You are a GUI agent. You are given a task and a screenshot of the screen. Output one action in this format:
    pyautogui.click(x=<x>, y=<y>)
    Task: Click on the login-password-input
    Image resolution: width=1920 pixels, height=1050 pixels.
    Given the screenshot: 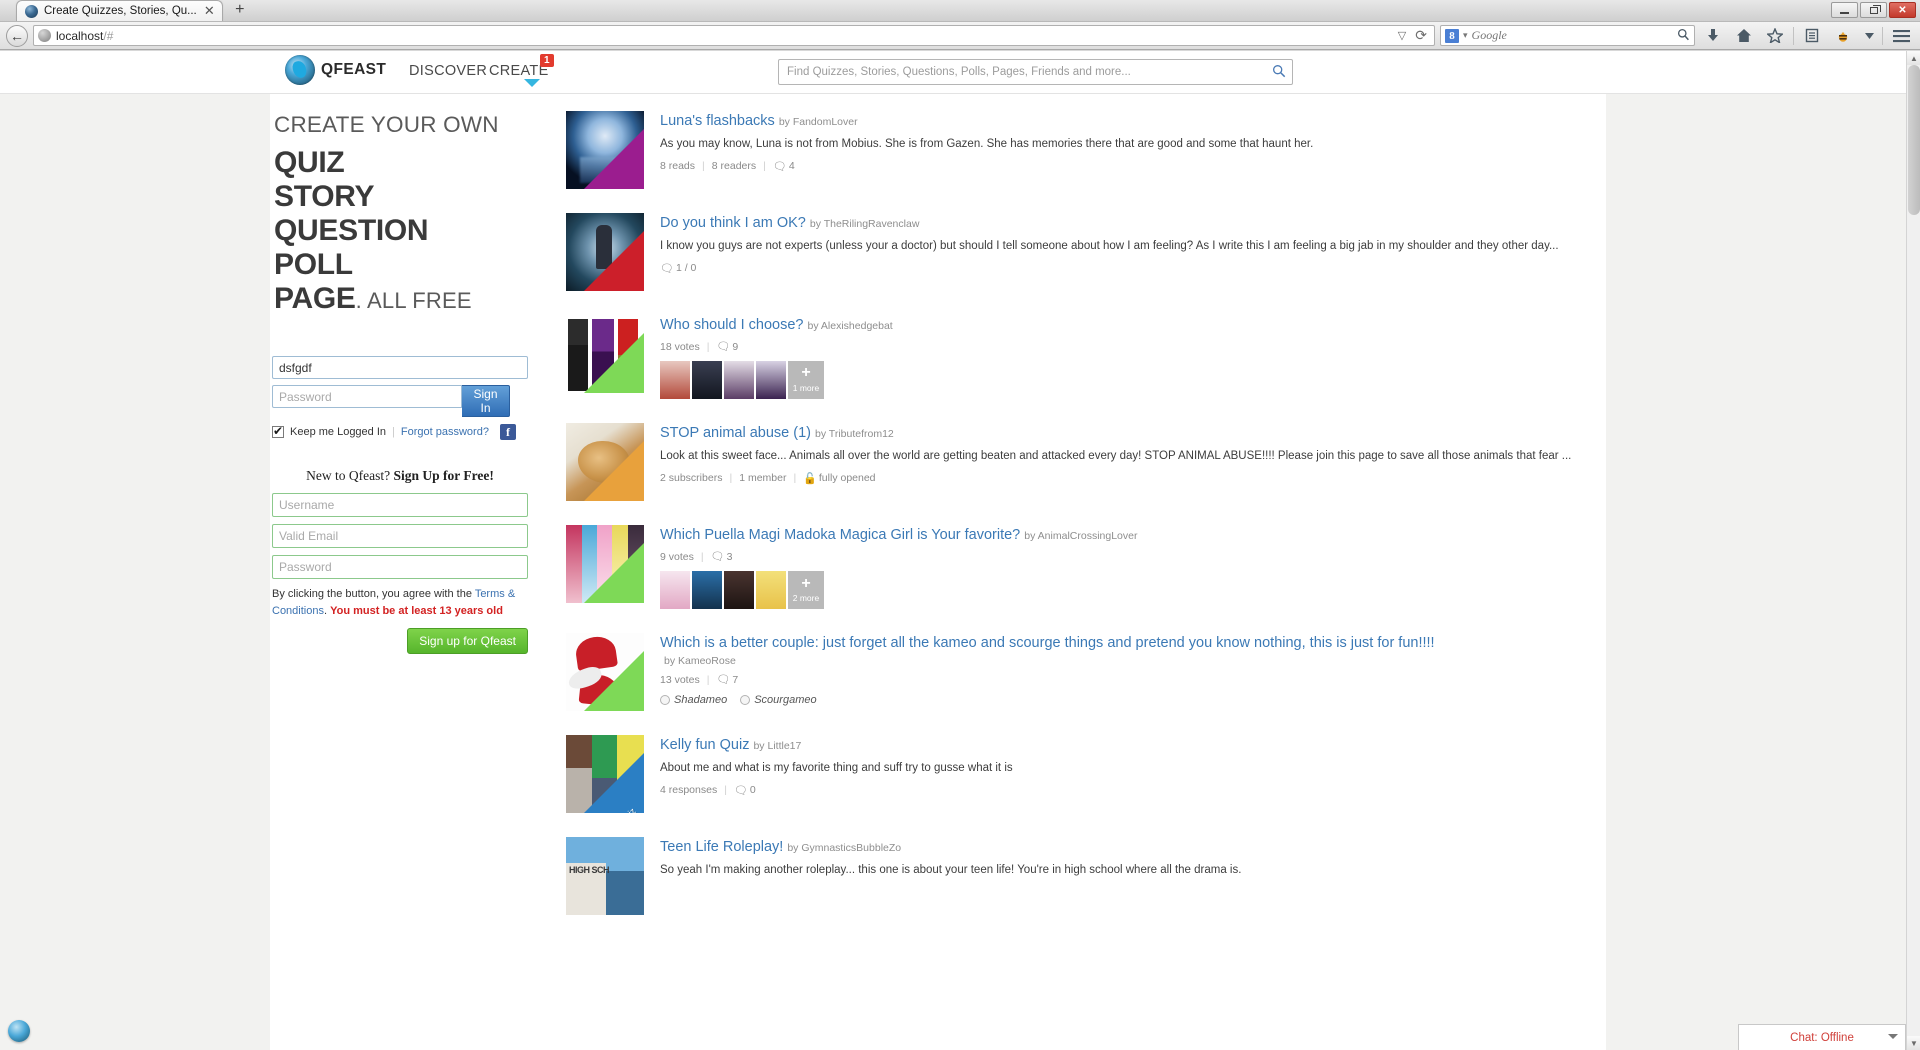 What is the action you would take?
    pyautogui.click(x=367, y=396)
    